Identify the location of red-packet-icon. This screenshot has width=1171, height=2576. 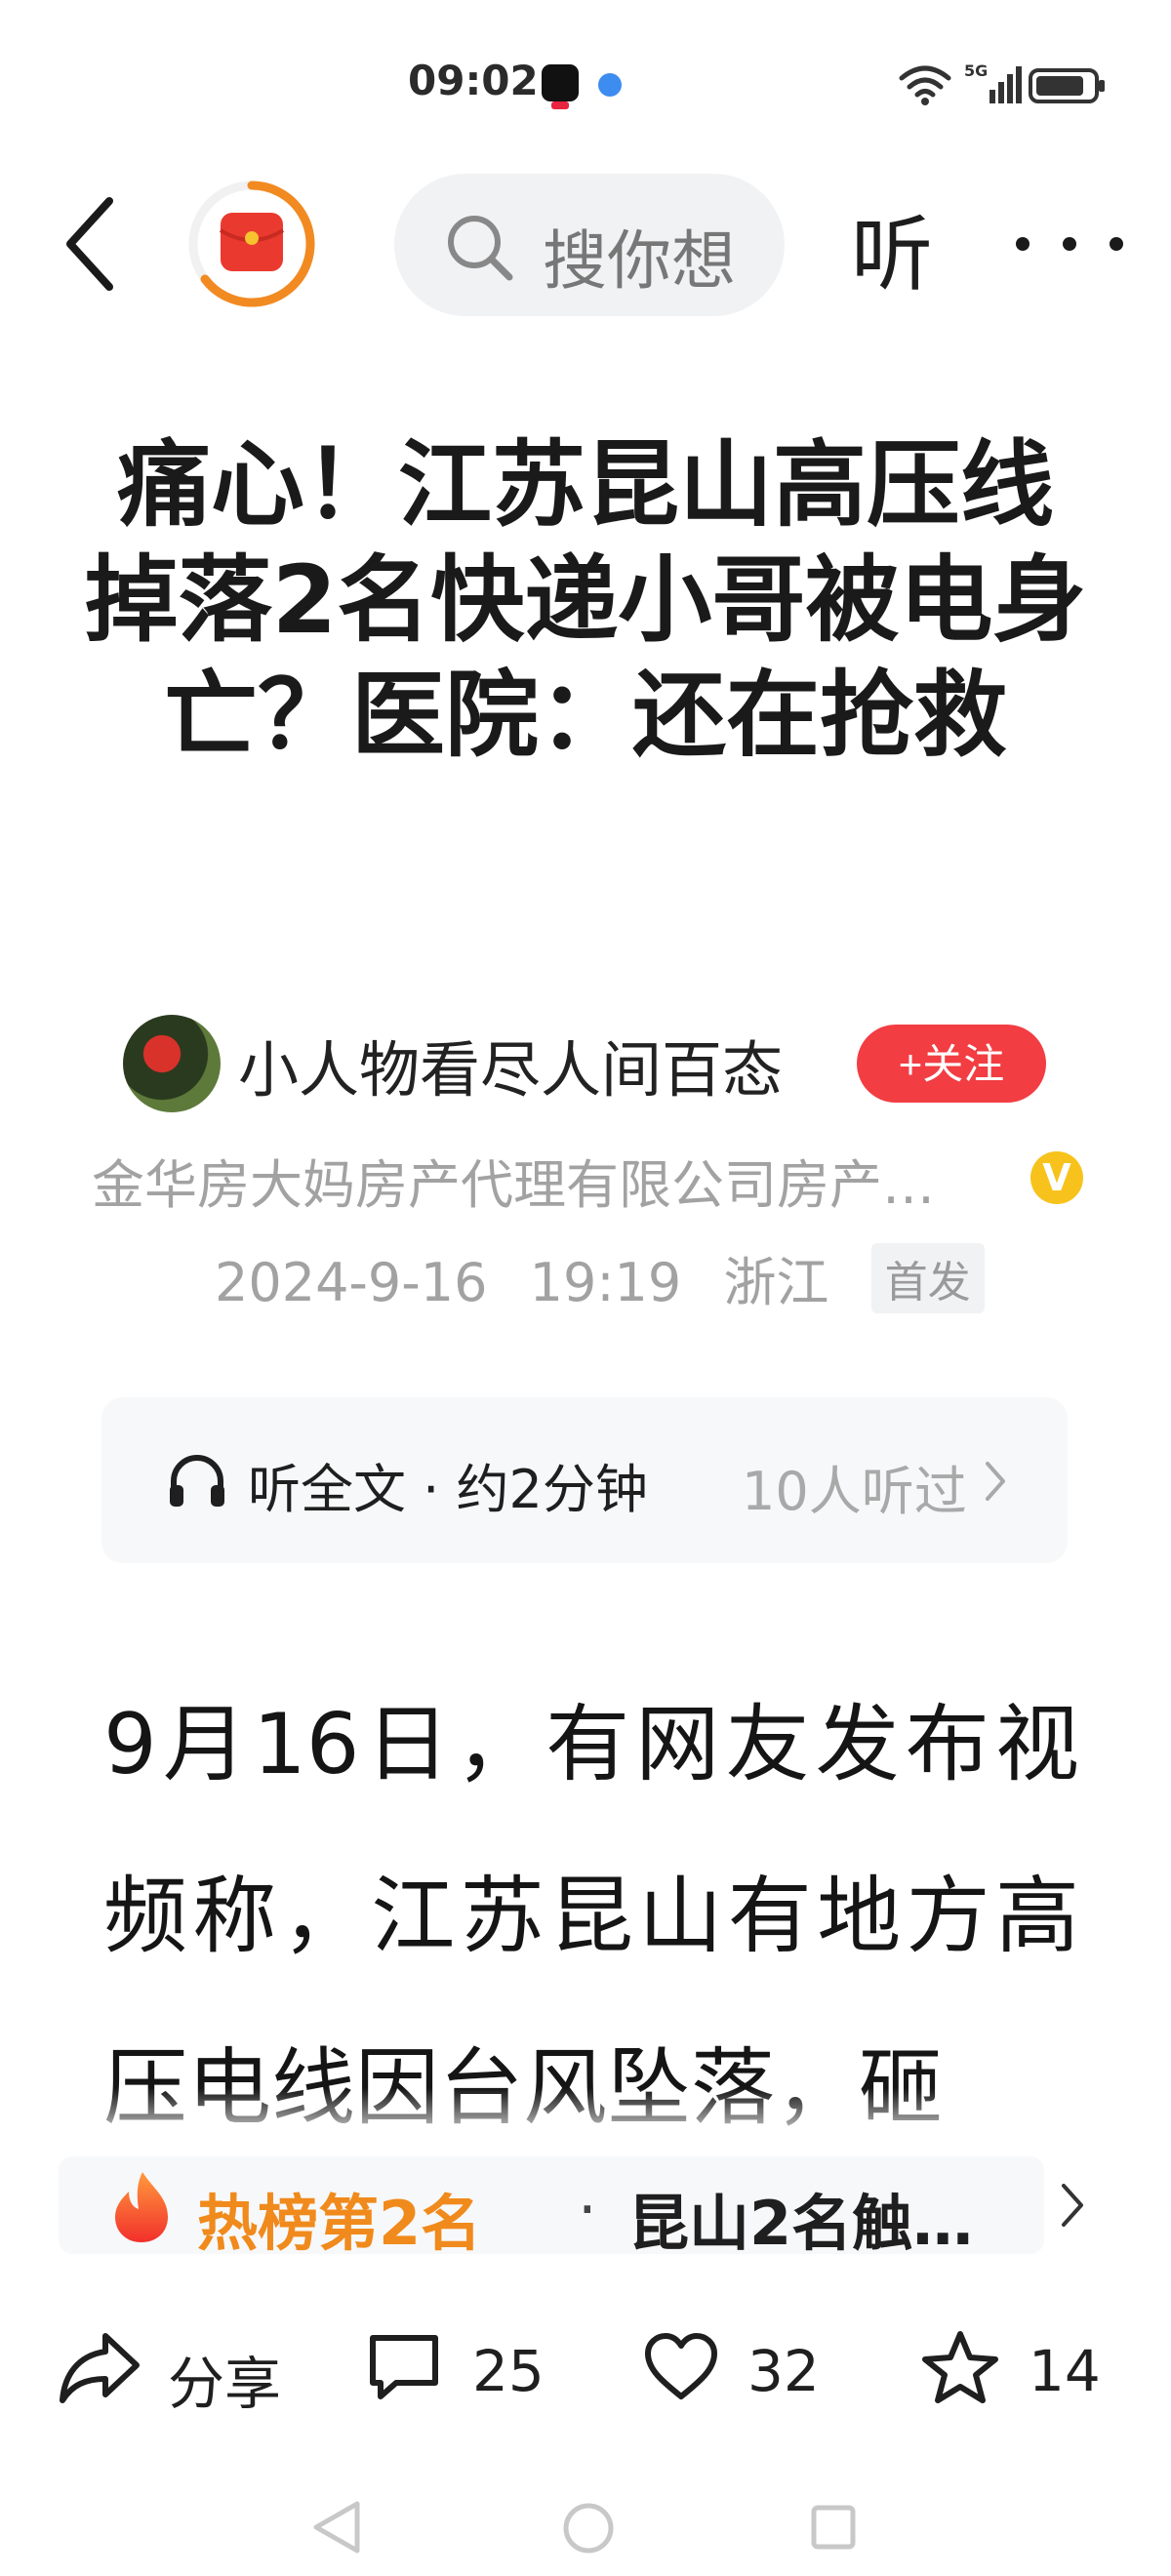
(251, 244).